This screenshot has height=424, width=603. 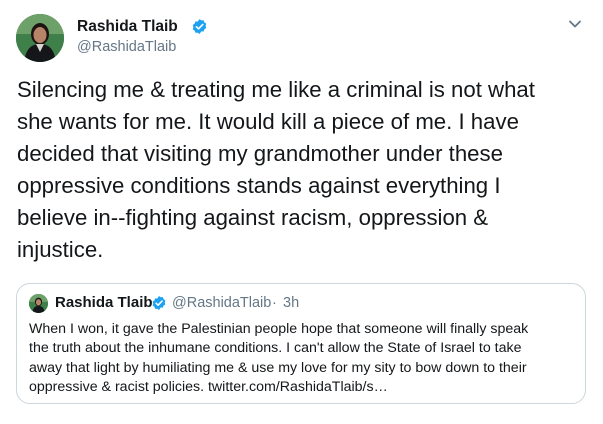 What do you see at coordinates (127, 27) in the screenshot?
I see `author-name: Rashida Tlaib` at bounding box center [127, 27].